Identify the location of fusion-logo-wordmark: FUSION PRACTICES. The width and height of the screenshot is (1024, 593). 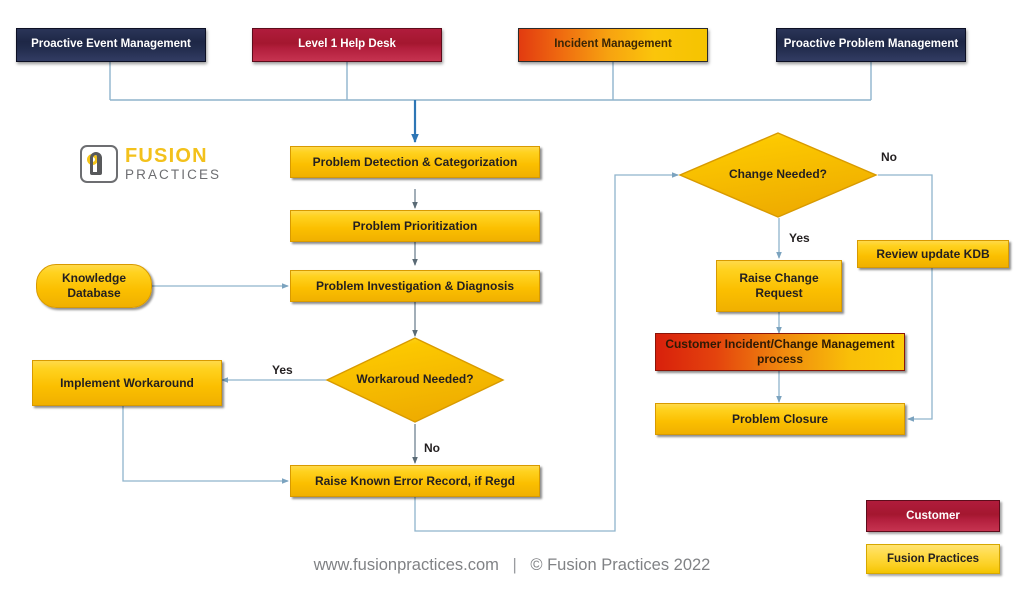
(173, 164).